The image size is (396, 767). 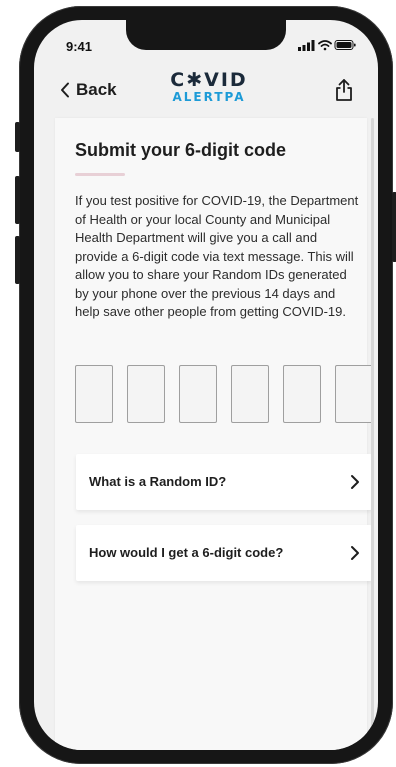 What do you see at coordinates (394, 227) in the screenshot?
I see `power-button` at bounding box center [394, 227].